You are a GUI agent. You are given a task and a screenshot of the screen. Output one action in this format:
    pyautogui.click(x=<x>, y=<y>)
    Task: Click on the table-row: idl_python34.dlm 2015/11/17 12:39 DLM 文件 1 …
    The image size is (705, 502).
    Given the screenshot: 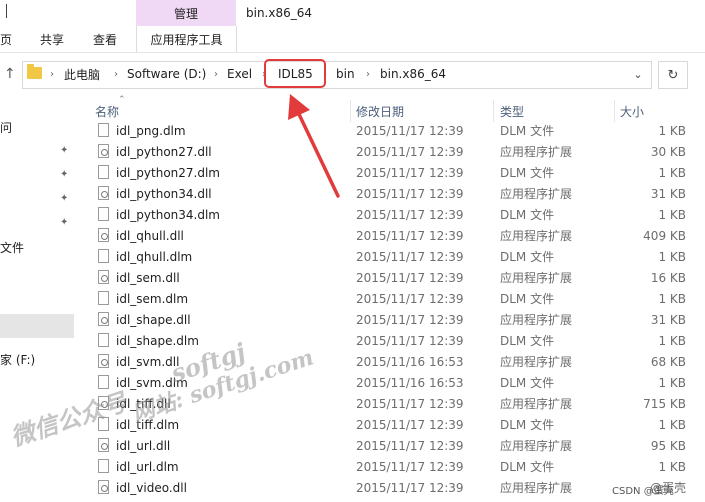 What is the action you would take?
    pyautogui.click(x=390, y=214)
    